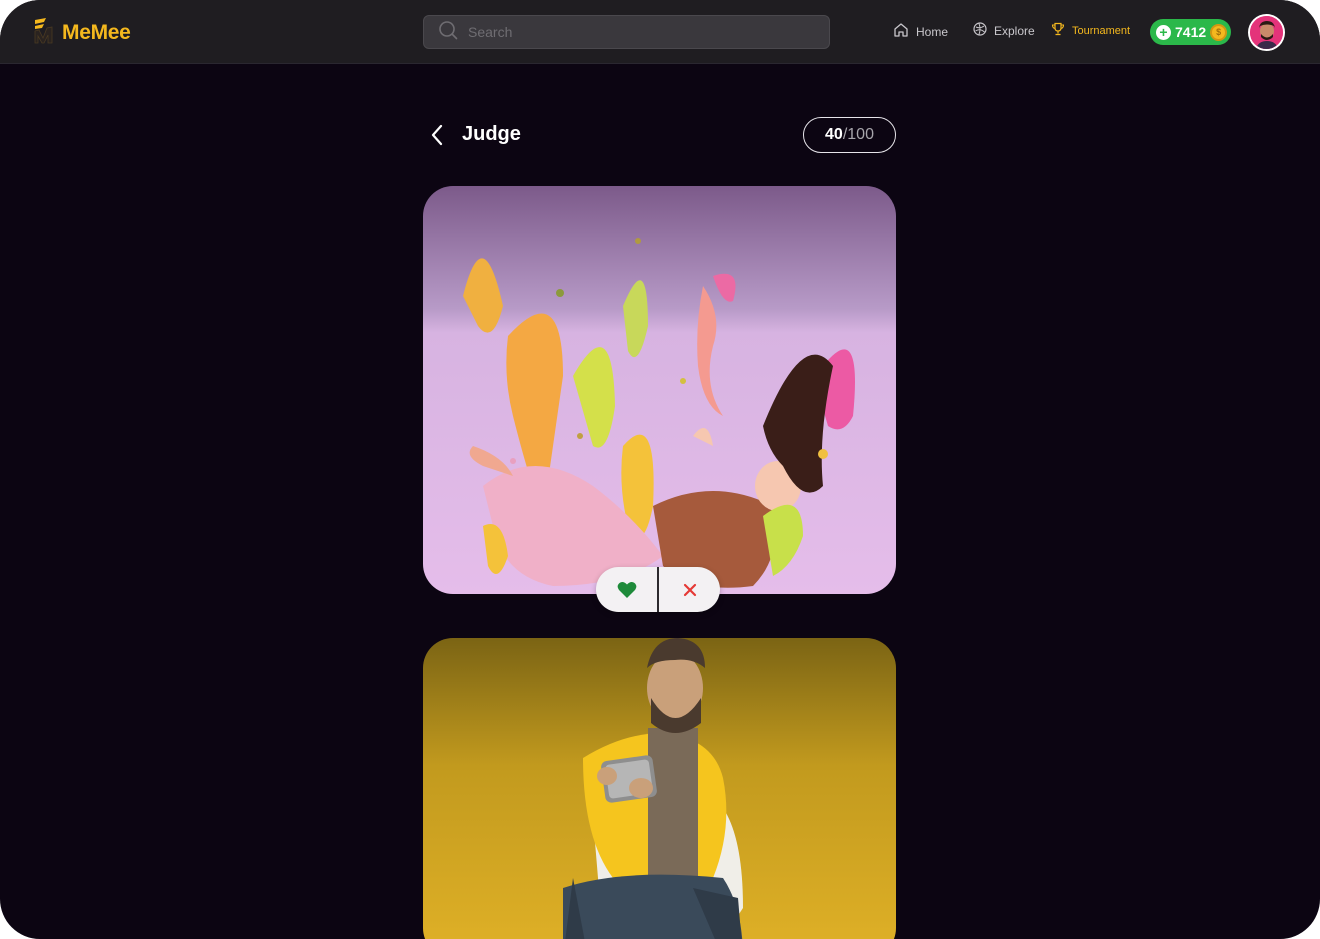 This screenshot has width=1320, height=939. Describe the element at coordinates (1058, 30) in the screenshot. I see `trophy-icon` at that location.